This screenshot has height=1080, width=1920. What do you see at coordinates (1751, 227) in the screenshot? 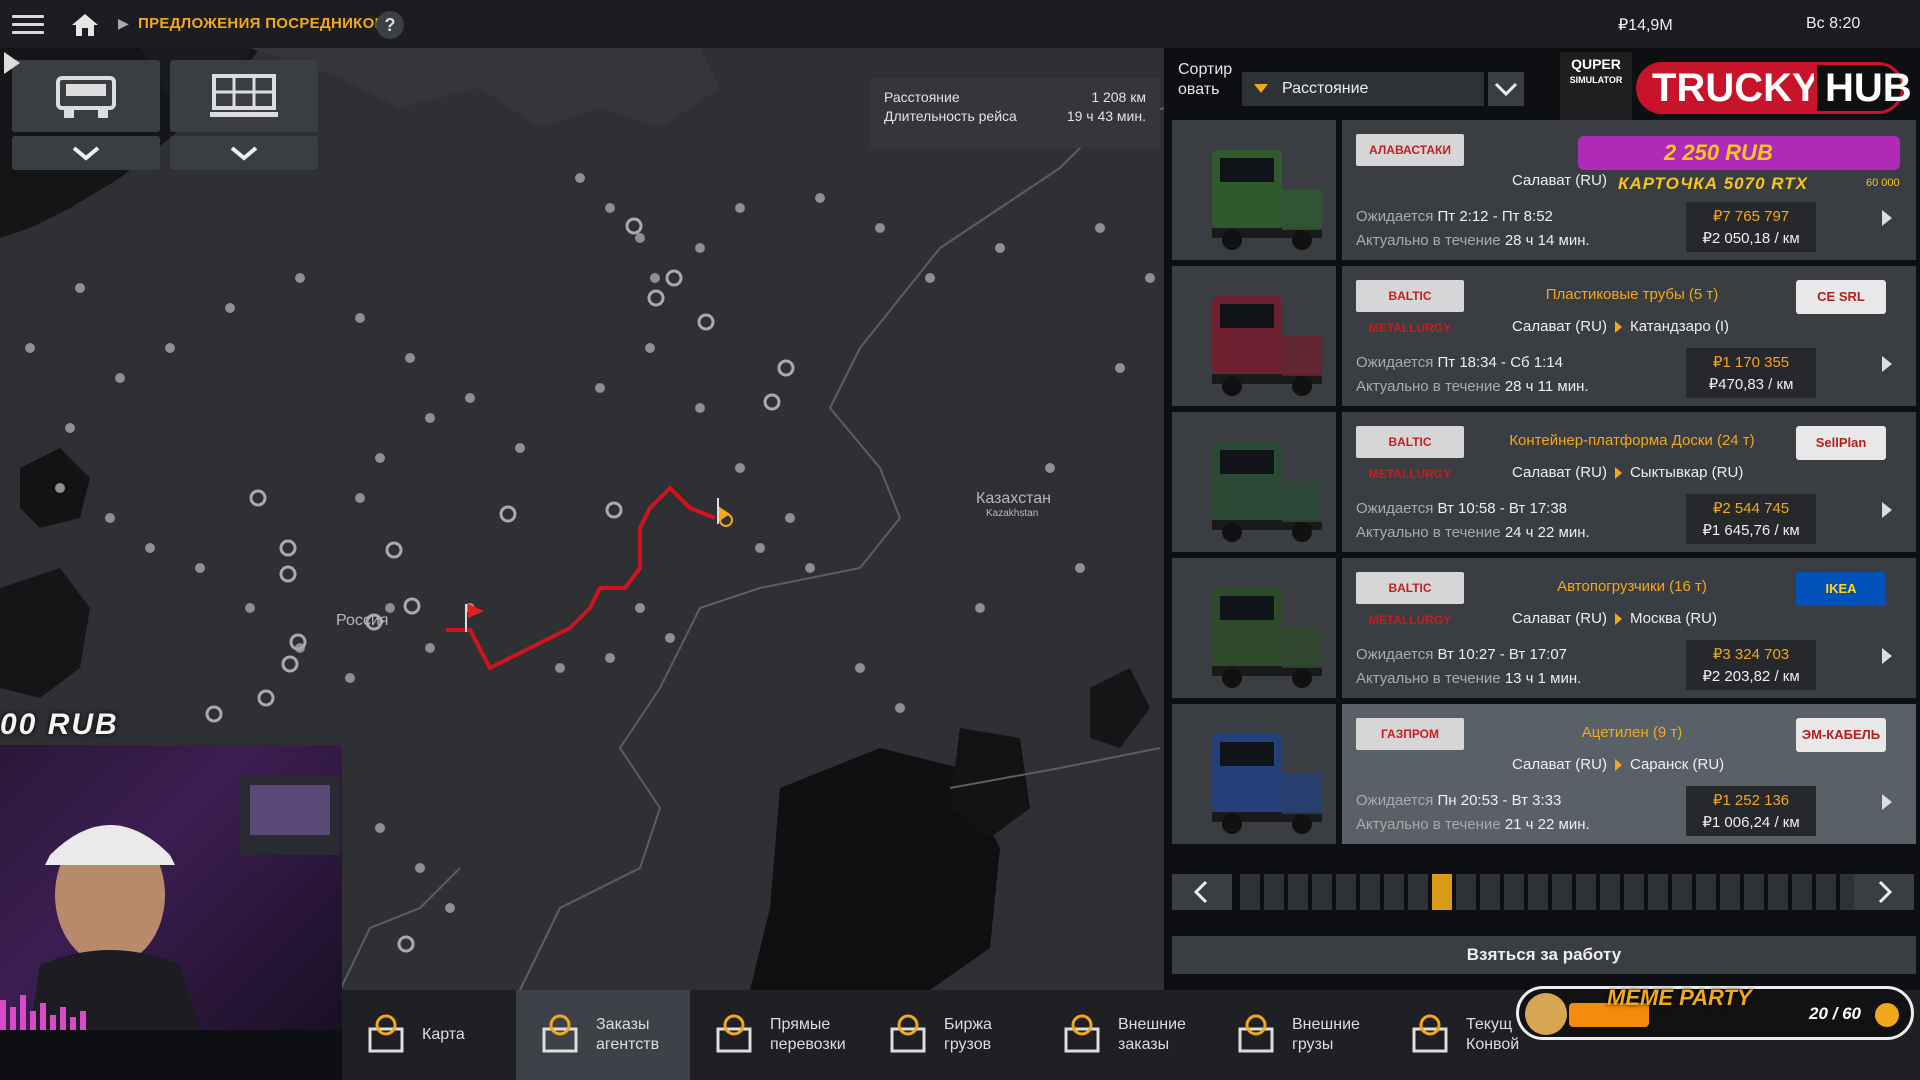
I see `price-box: ₽7 765 797 ₽2 050,18 / км` at bounding box center [1751, 227].